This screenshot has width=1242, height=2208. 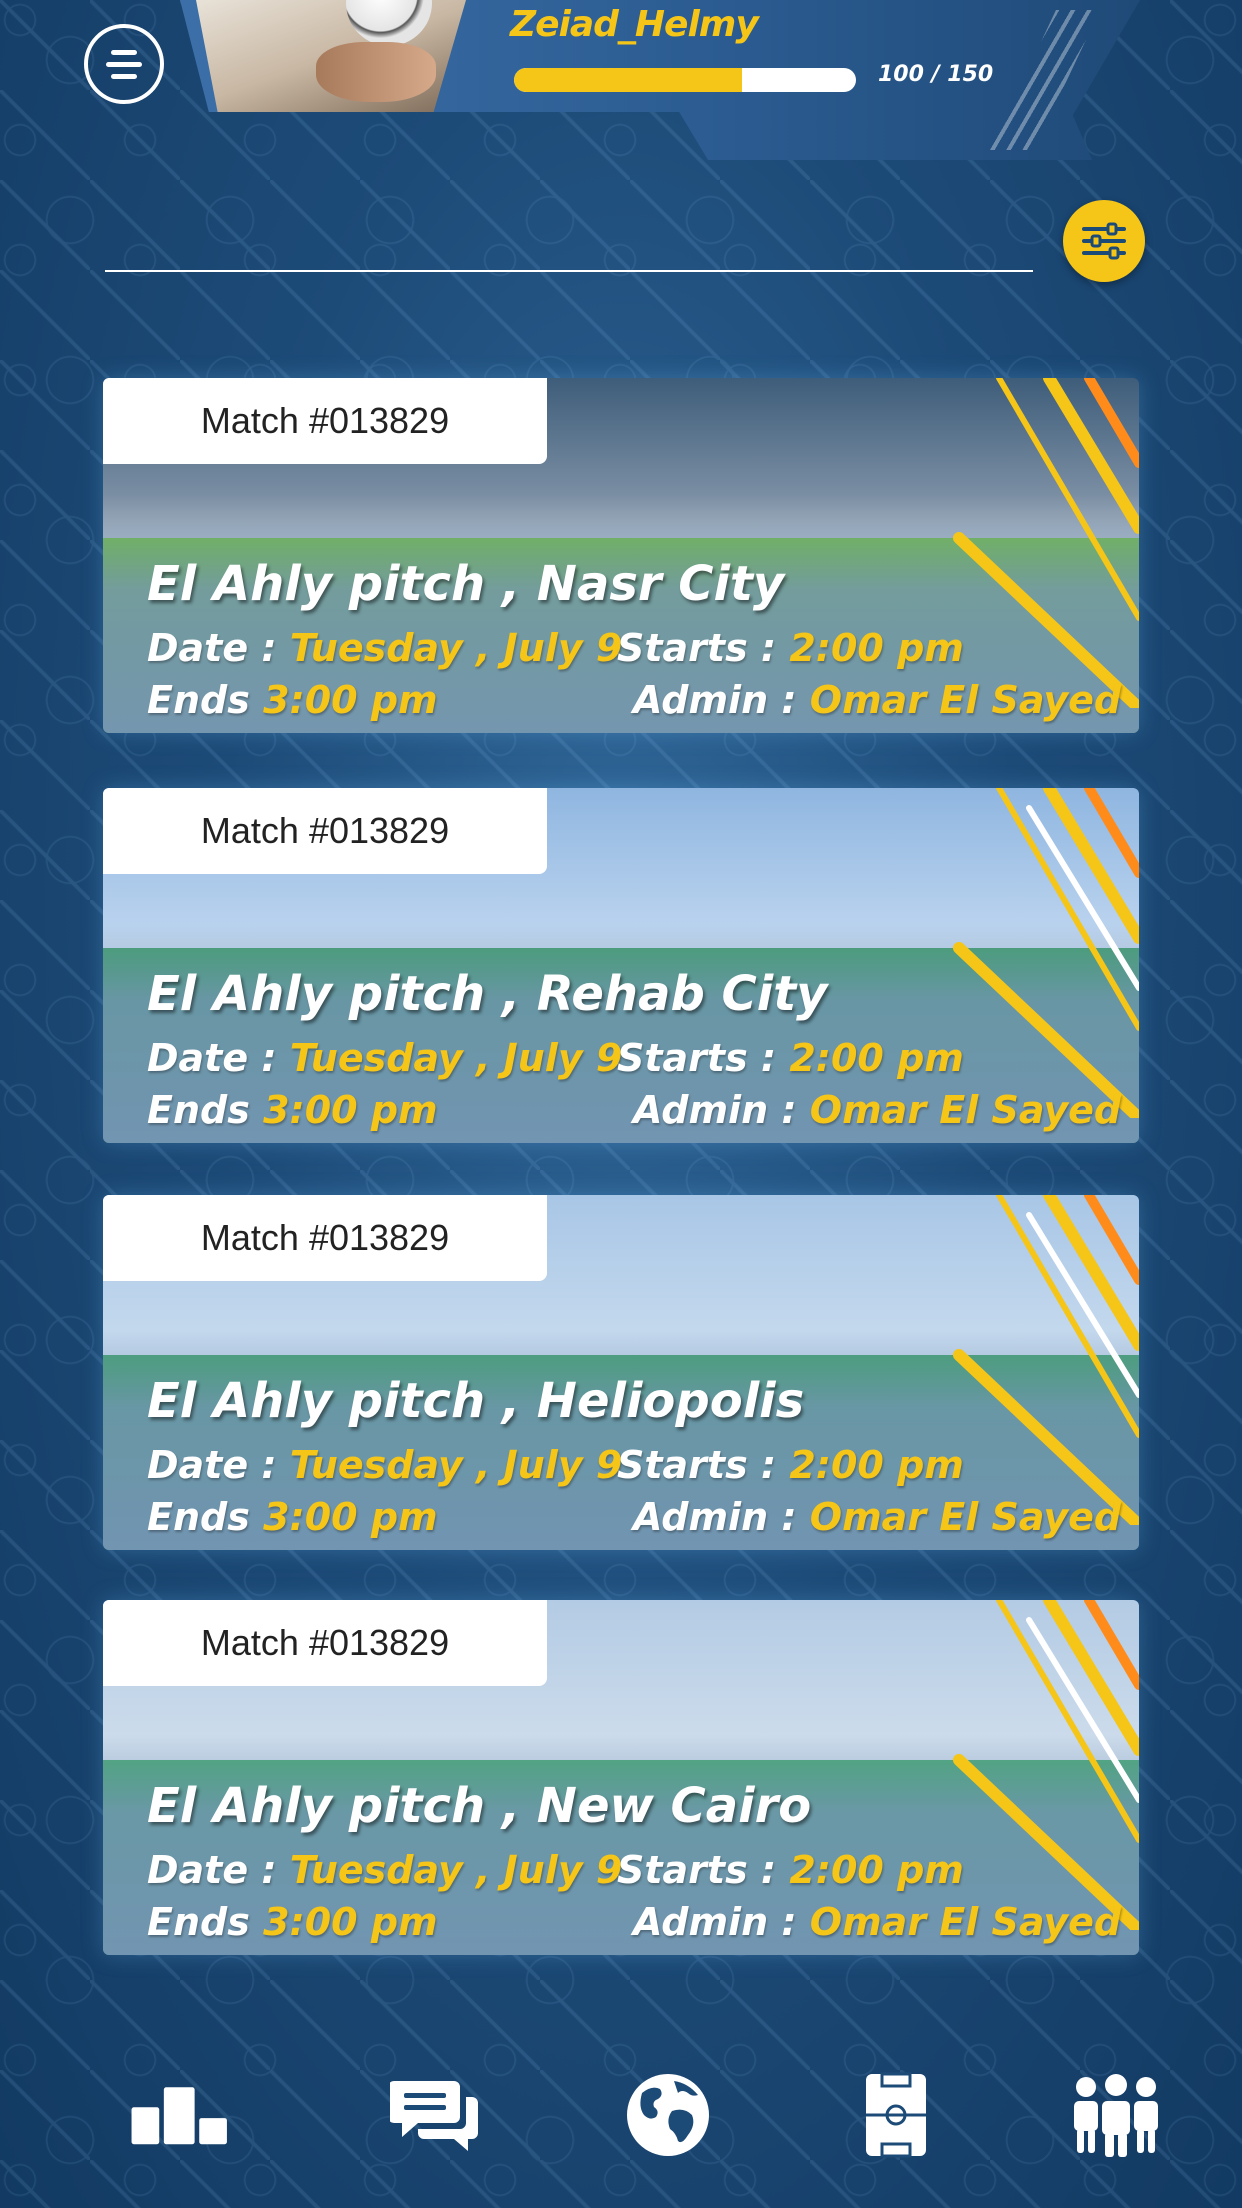 I want to click on nav-leaderboard, so click(x=180, y=2115).